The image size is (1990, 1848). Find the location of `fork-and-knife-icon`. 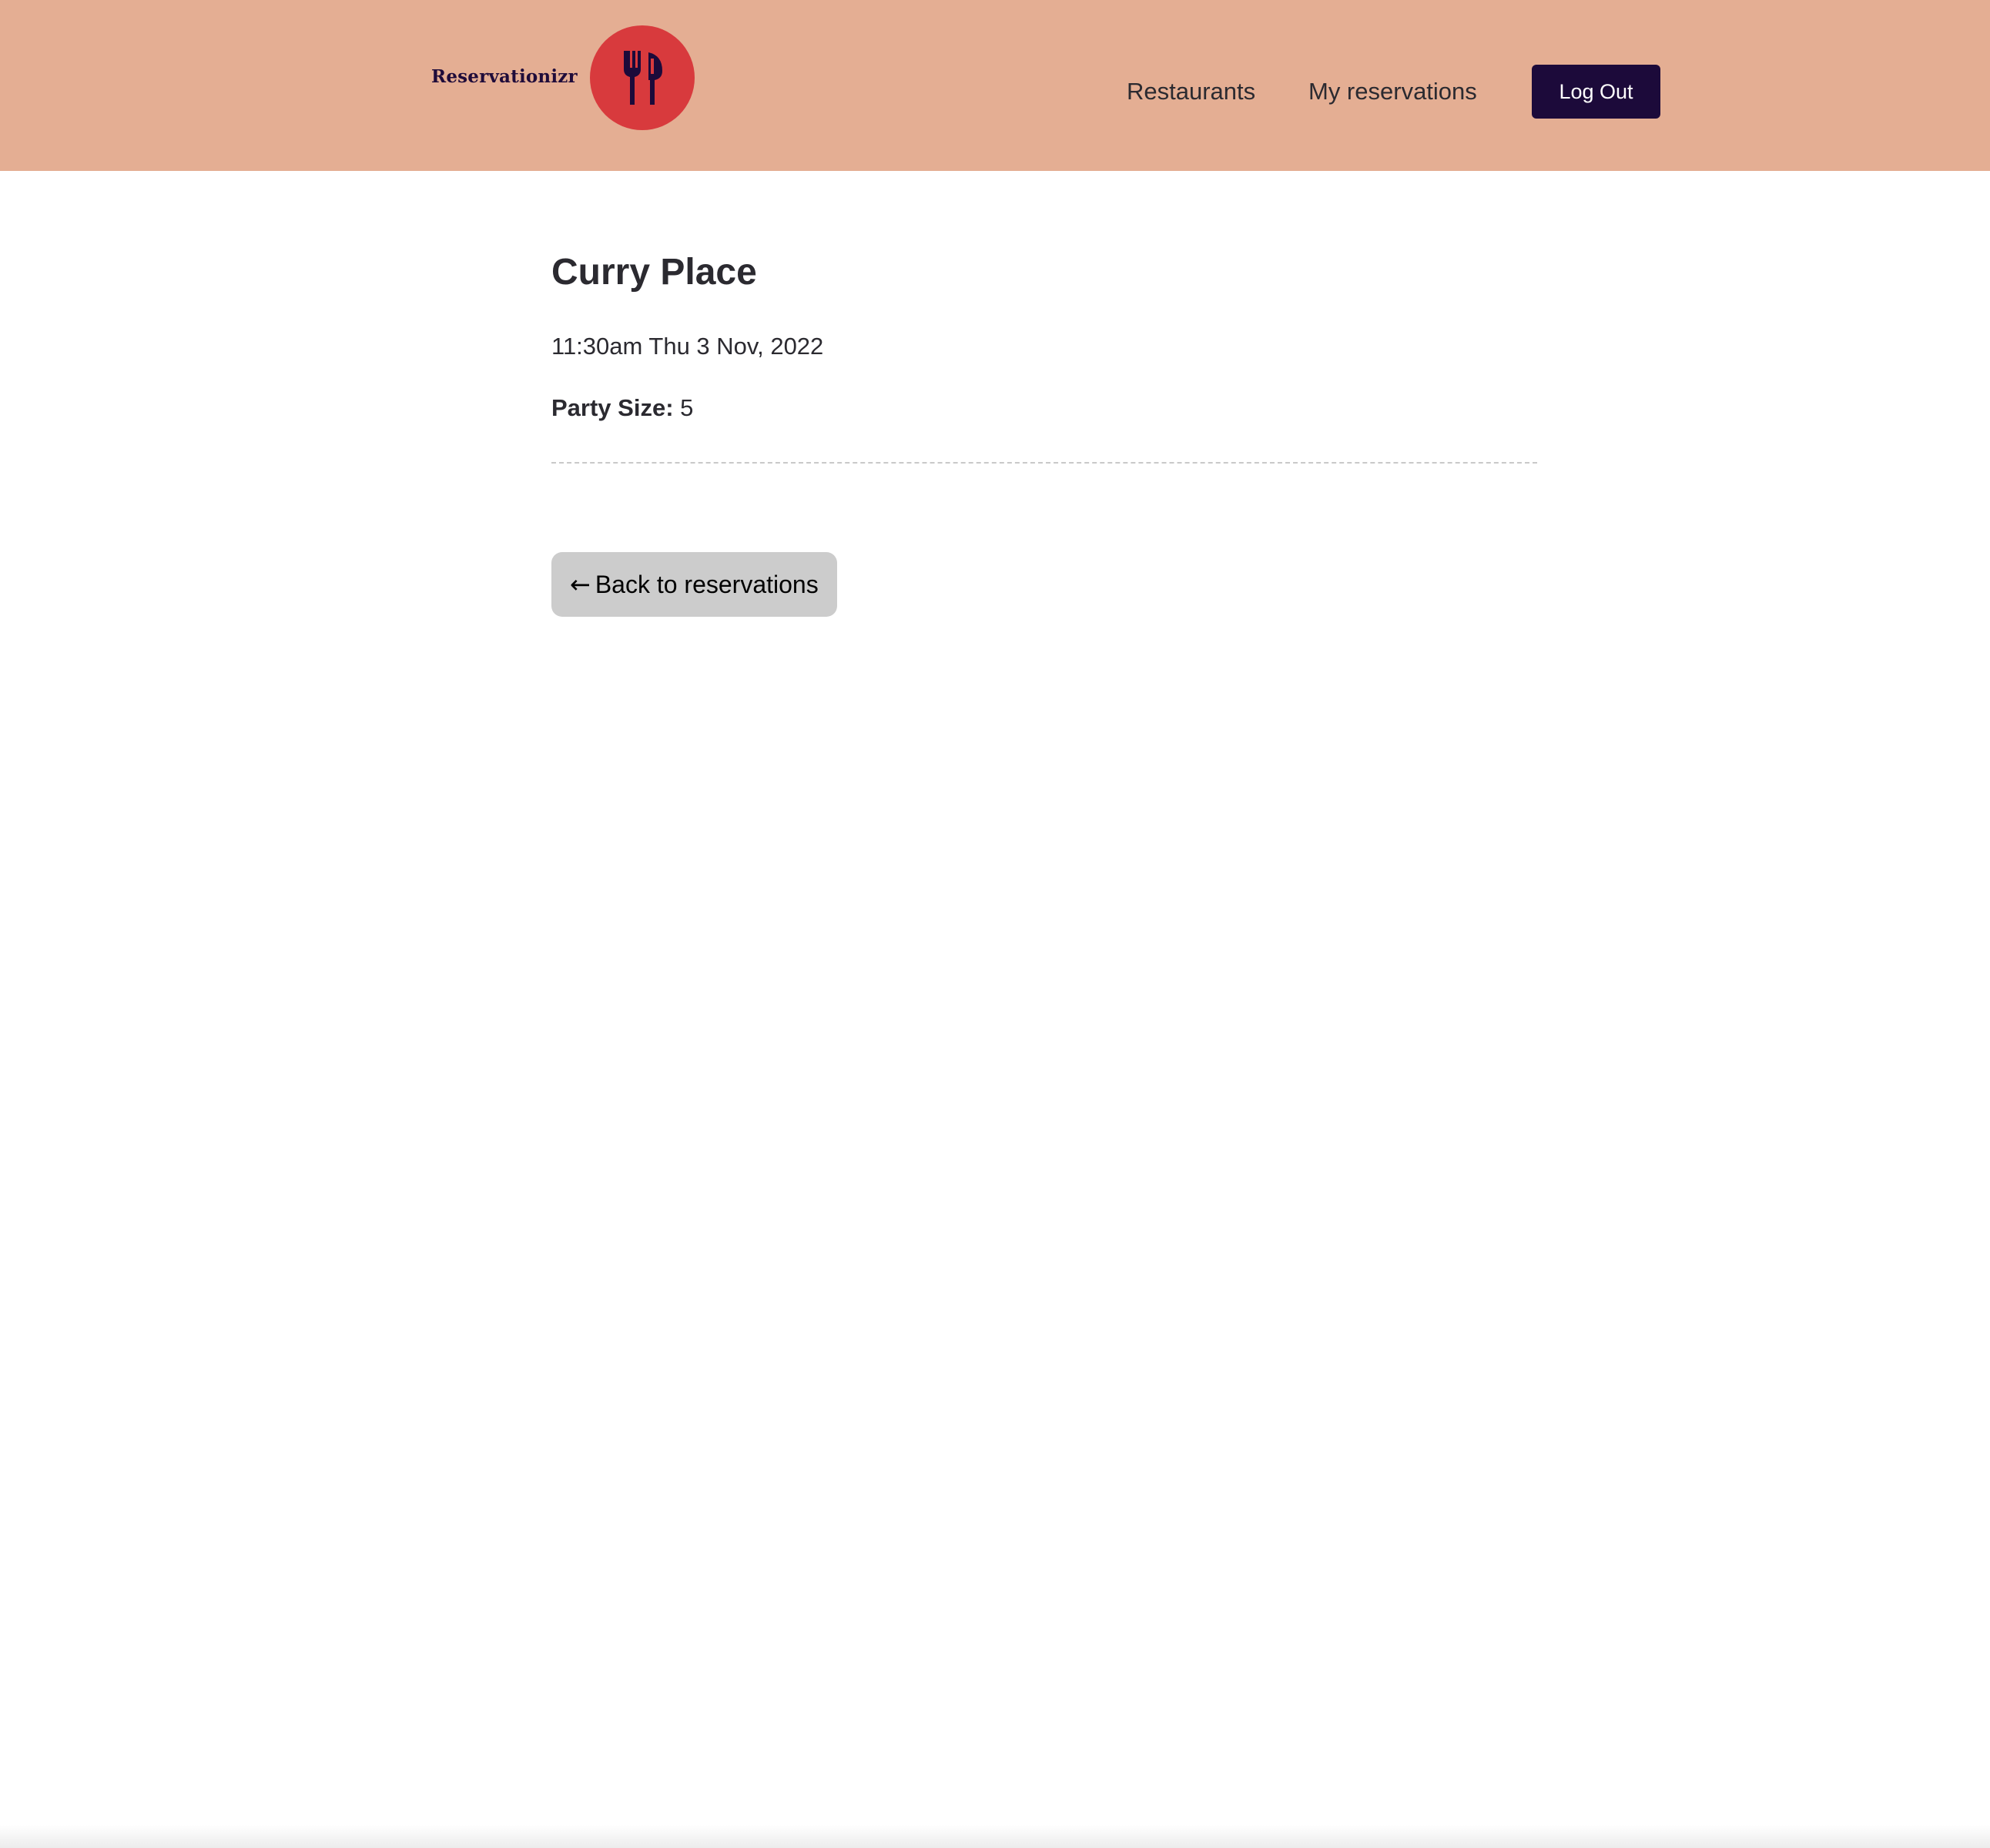

fork-and-knife-icon is located at coordinates (642, 78).